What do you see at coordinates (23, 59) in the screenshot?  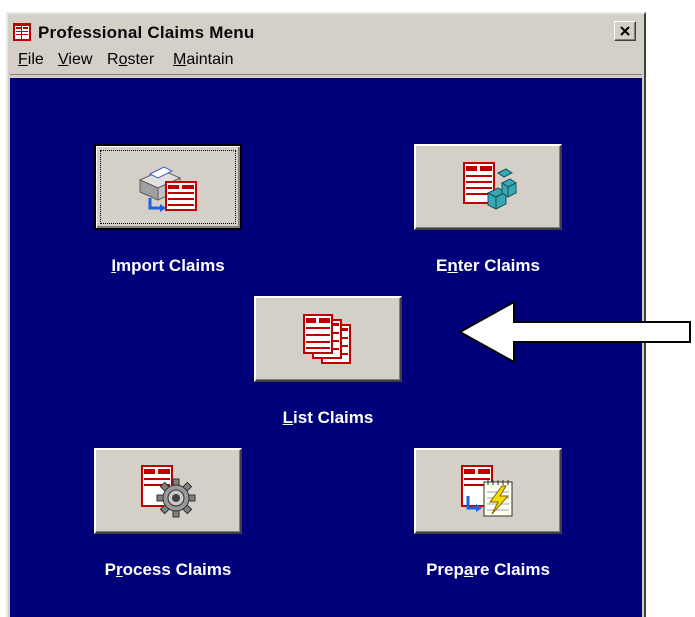 I see `menu-file-mnemonic: F` at bounding box center [23, 59].